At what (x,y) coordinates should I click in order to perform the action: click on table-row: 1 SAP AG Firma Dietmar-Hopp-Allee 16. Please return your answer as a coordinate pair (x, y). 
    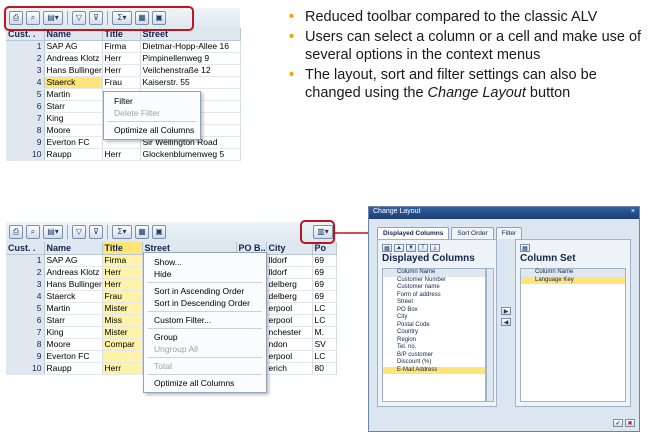
    Looking at the image, I should click on (123, 46).